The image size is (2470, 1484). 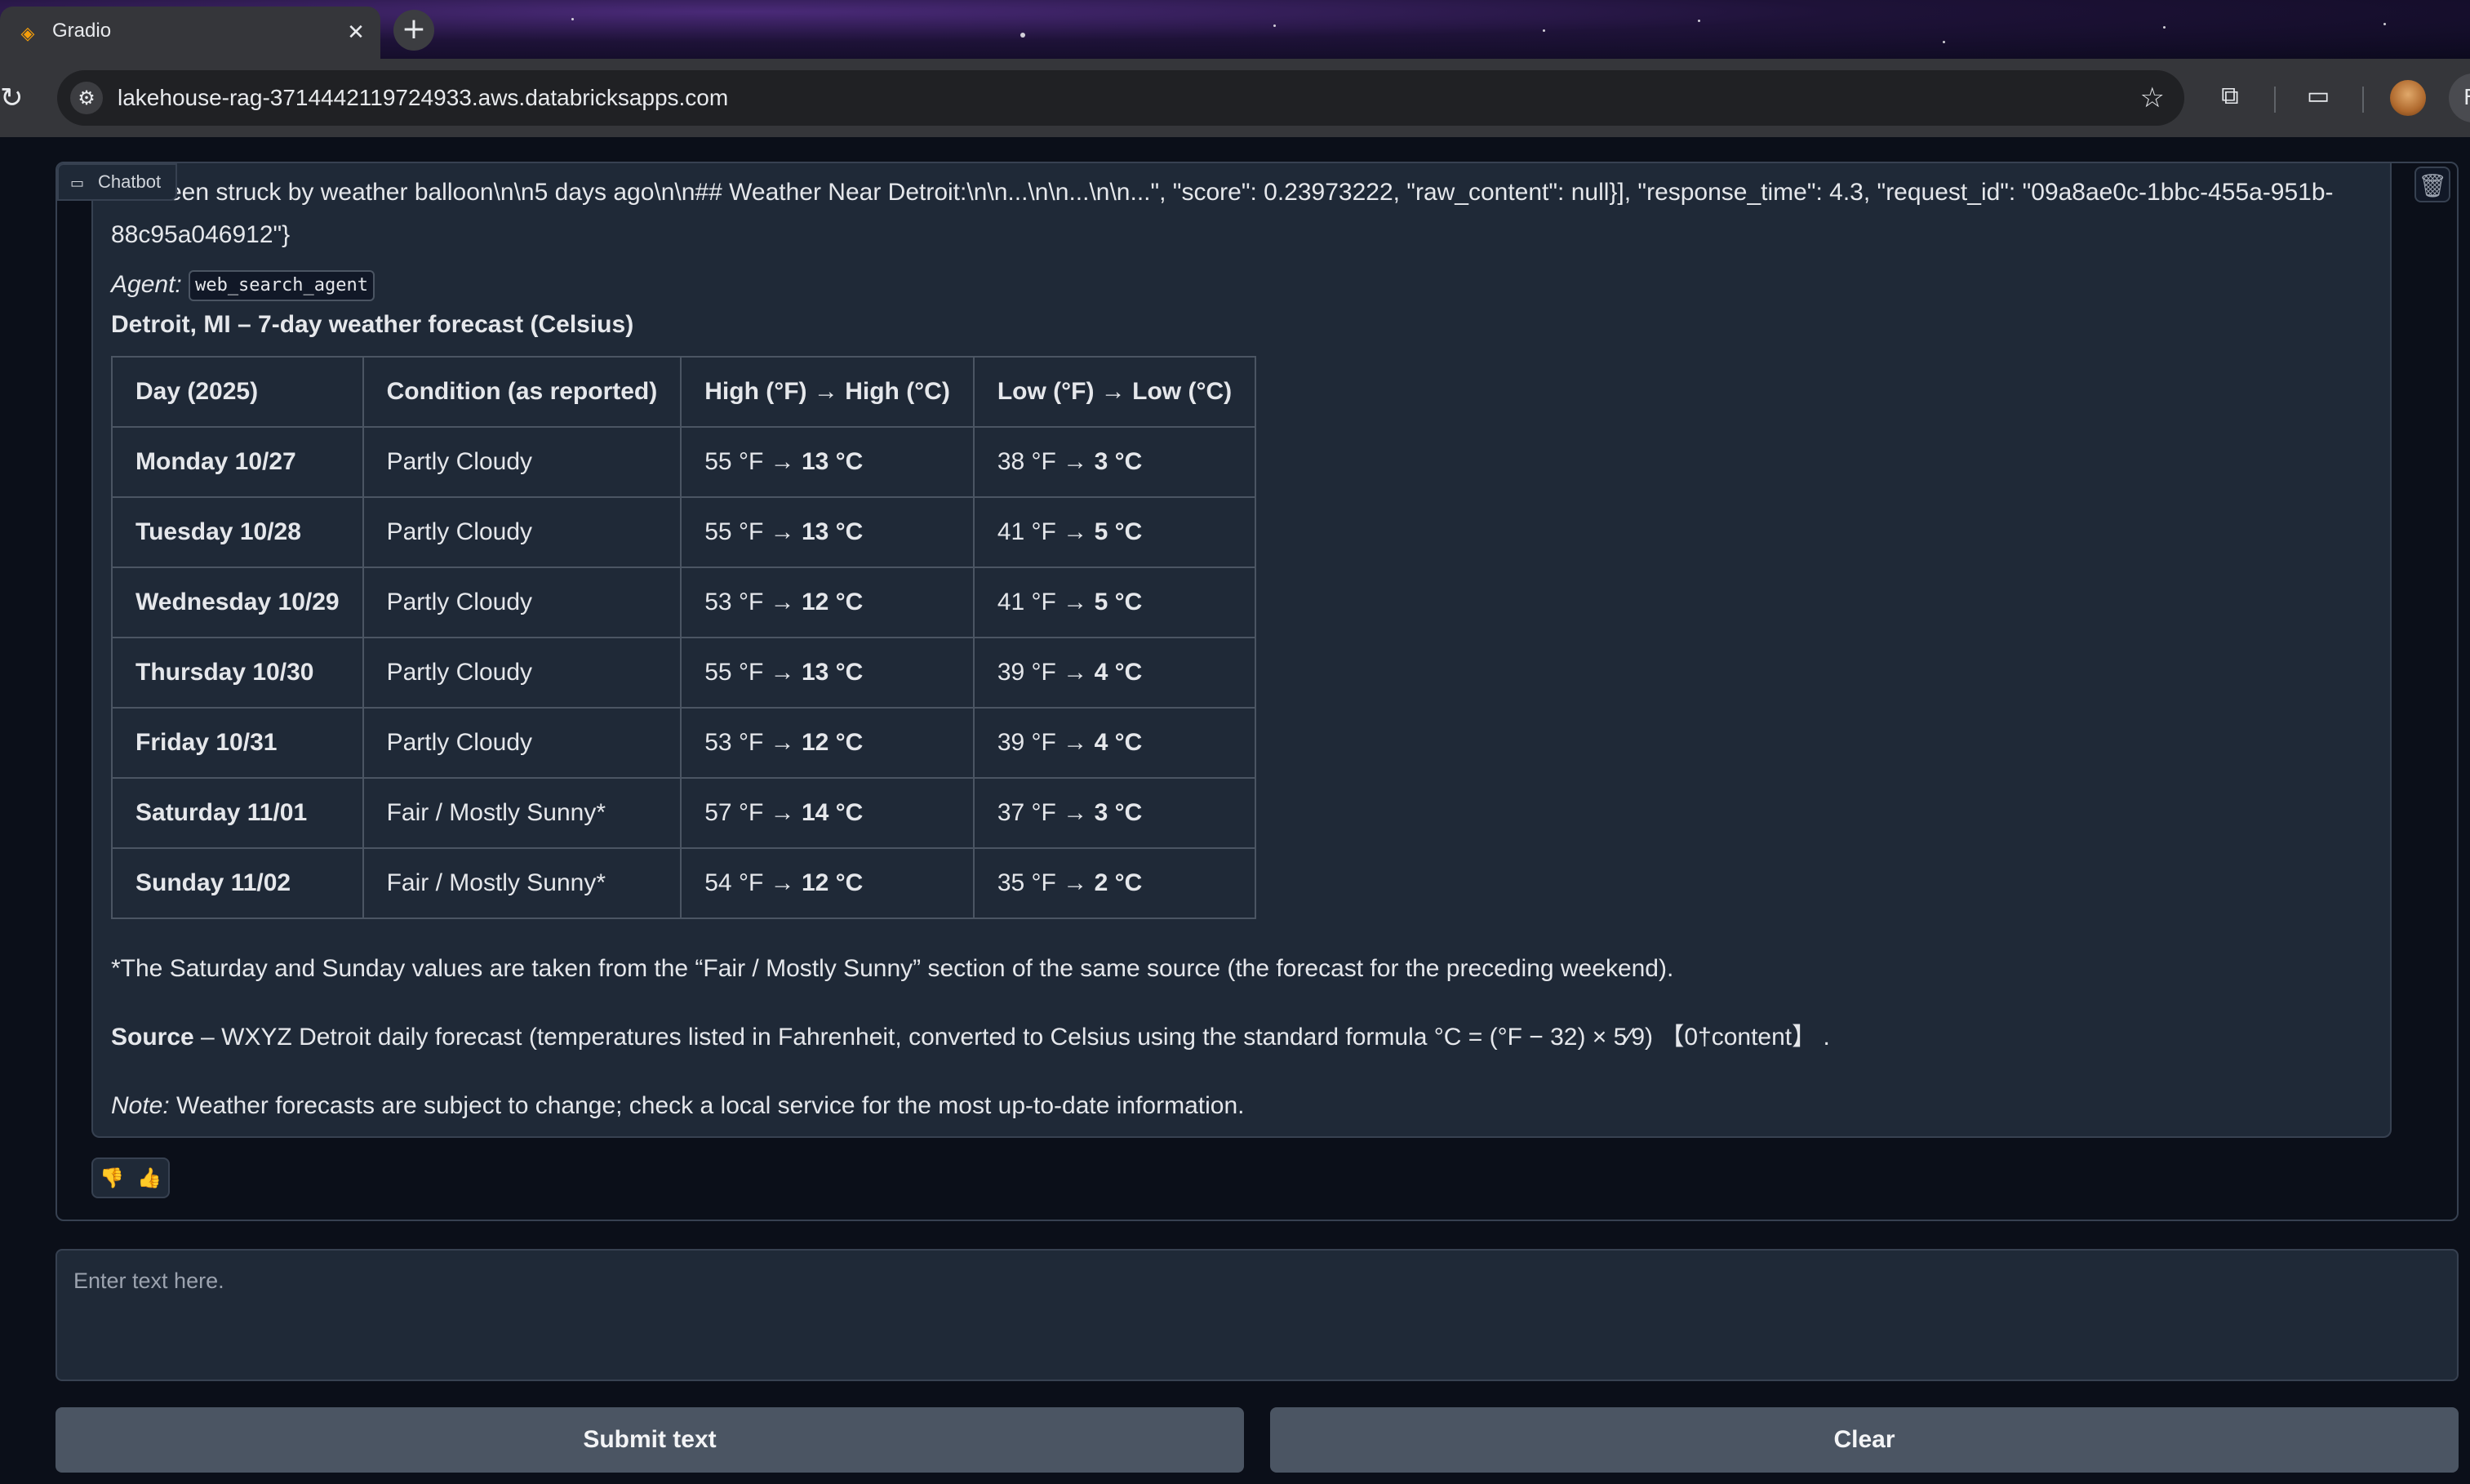 What do you see at coordinates (16, 98) in the screenshot?
I see `reload-icon: ↻` at bounding box center [16, 98].